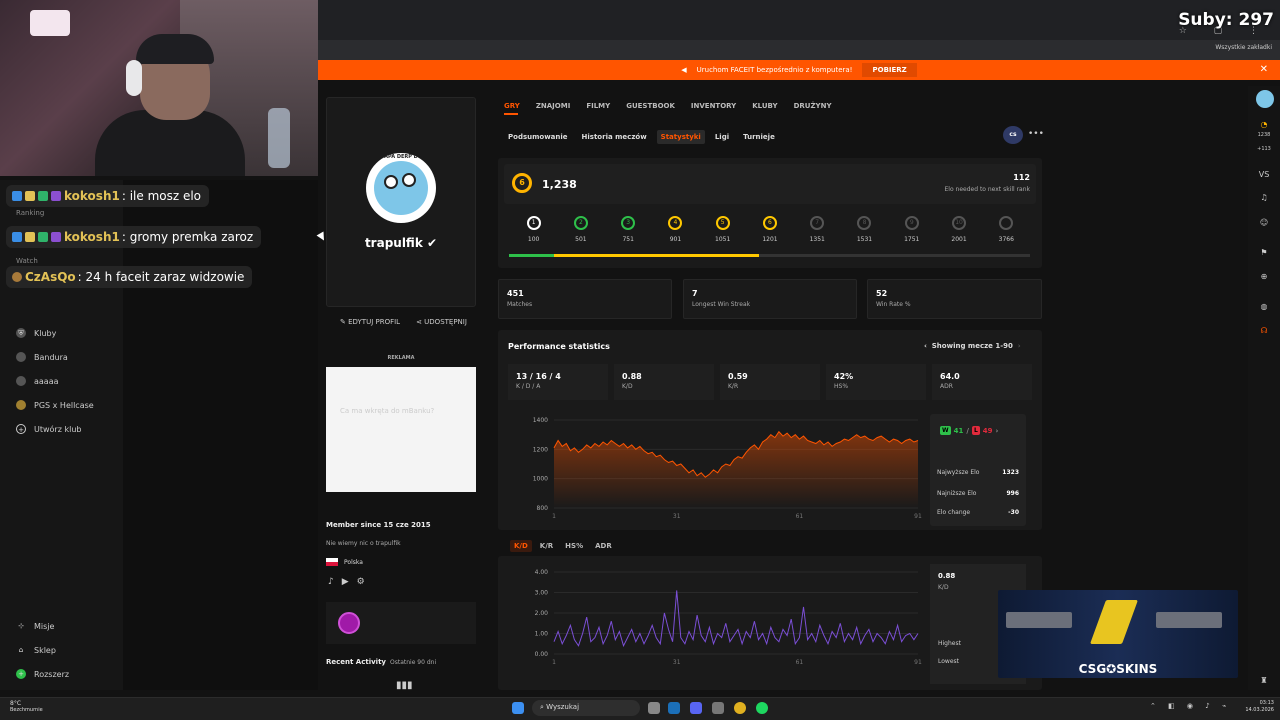 The width and height of the screenshot is (1280, 720). What do you see at coordinates (1265, 99) in the screenshot?
I see `user-avatar-icon` at bounding box center [1265, 99].